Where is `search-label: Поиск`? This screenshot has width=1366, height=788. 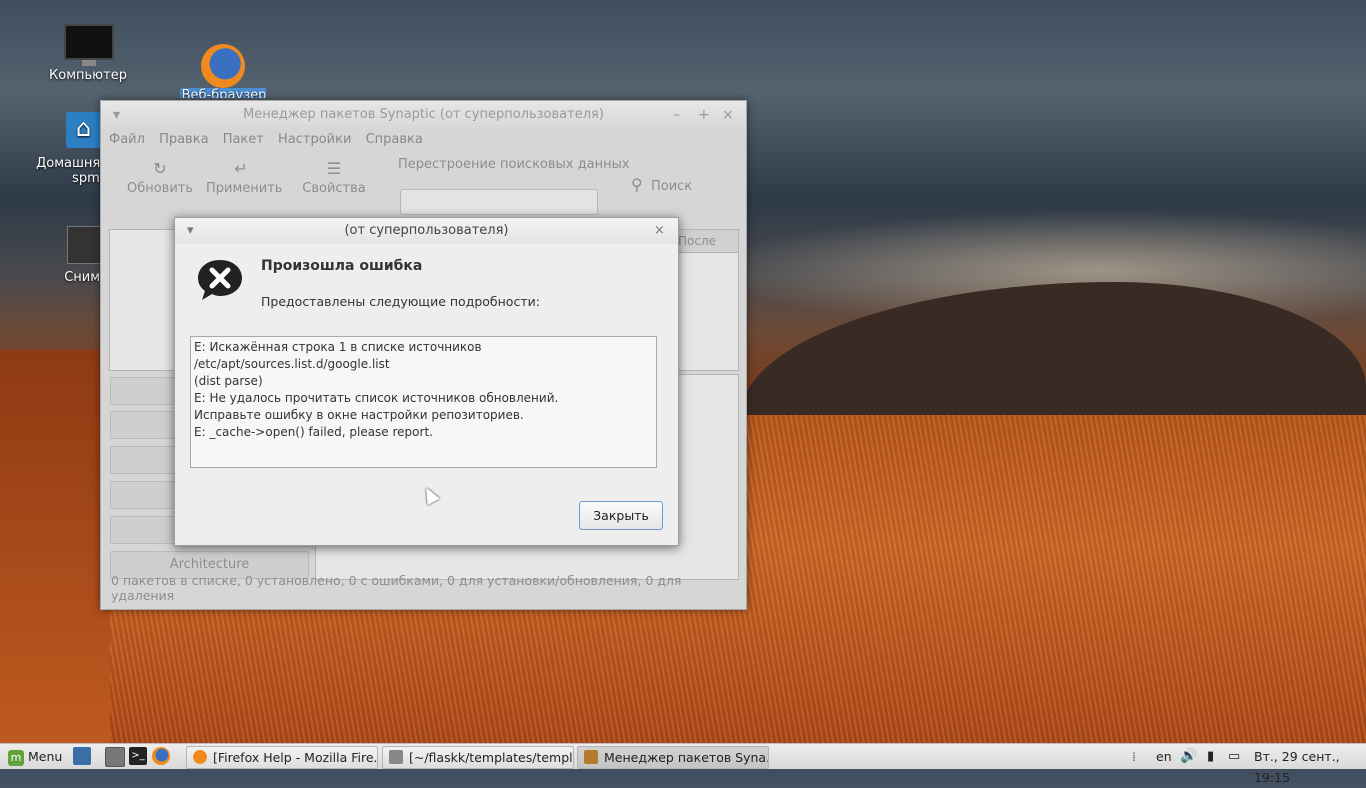
search-label: Поиск is located at coordinates (671, 186).